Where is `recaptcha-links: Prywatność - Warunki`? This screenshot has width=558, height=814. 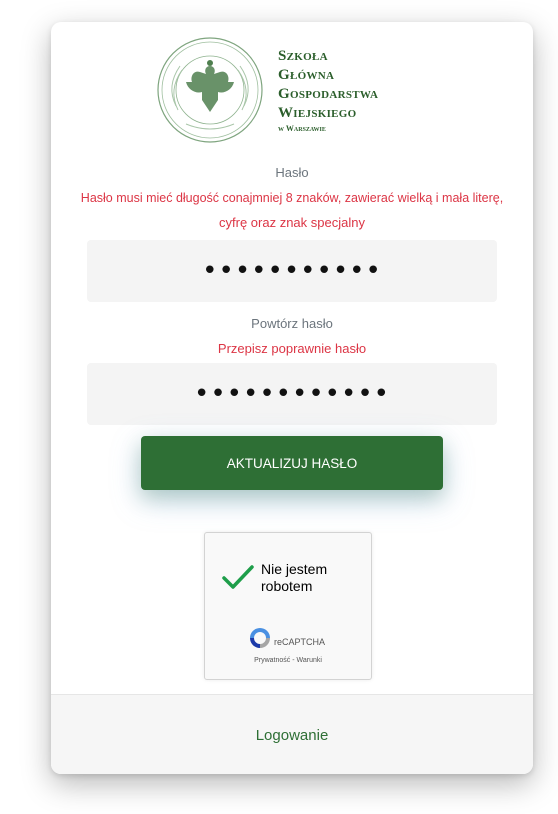
recaptcha-links: Prywatność - Warunki is located at coordinates (288, 660).